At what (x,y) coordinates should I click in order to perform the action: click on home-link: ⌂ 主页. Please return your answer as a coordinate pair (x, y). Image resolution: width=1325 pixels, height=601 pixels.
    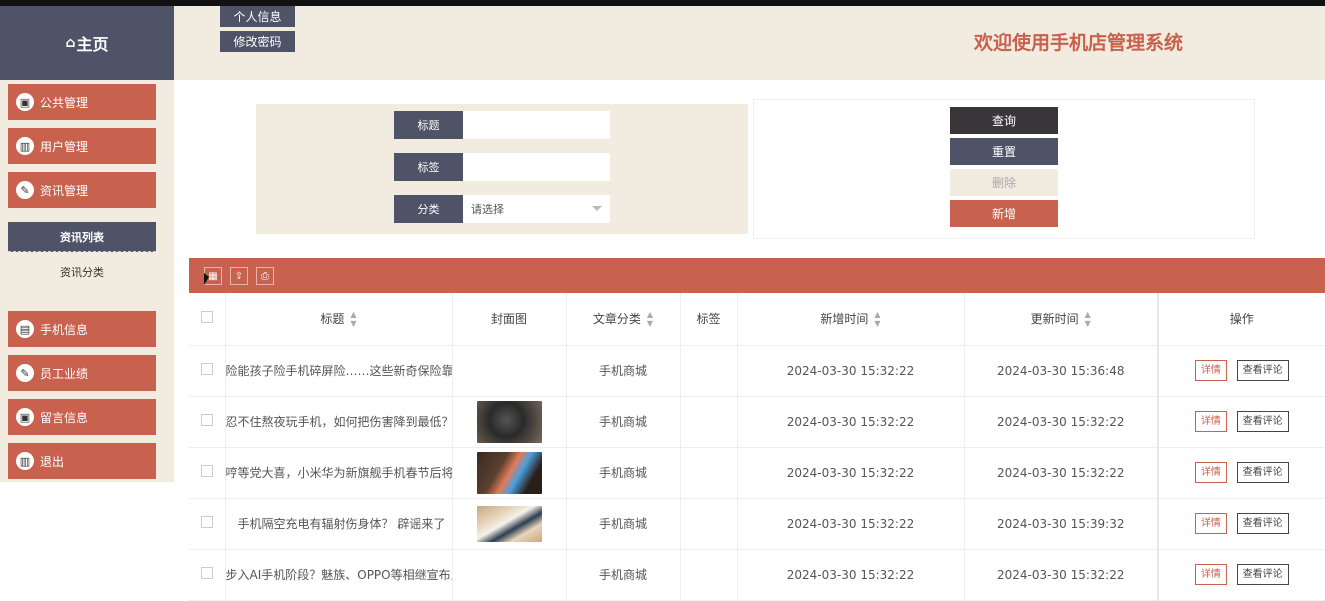
    Looking at the image, I should click on (87, 43).